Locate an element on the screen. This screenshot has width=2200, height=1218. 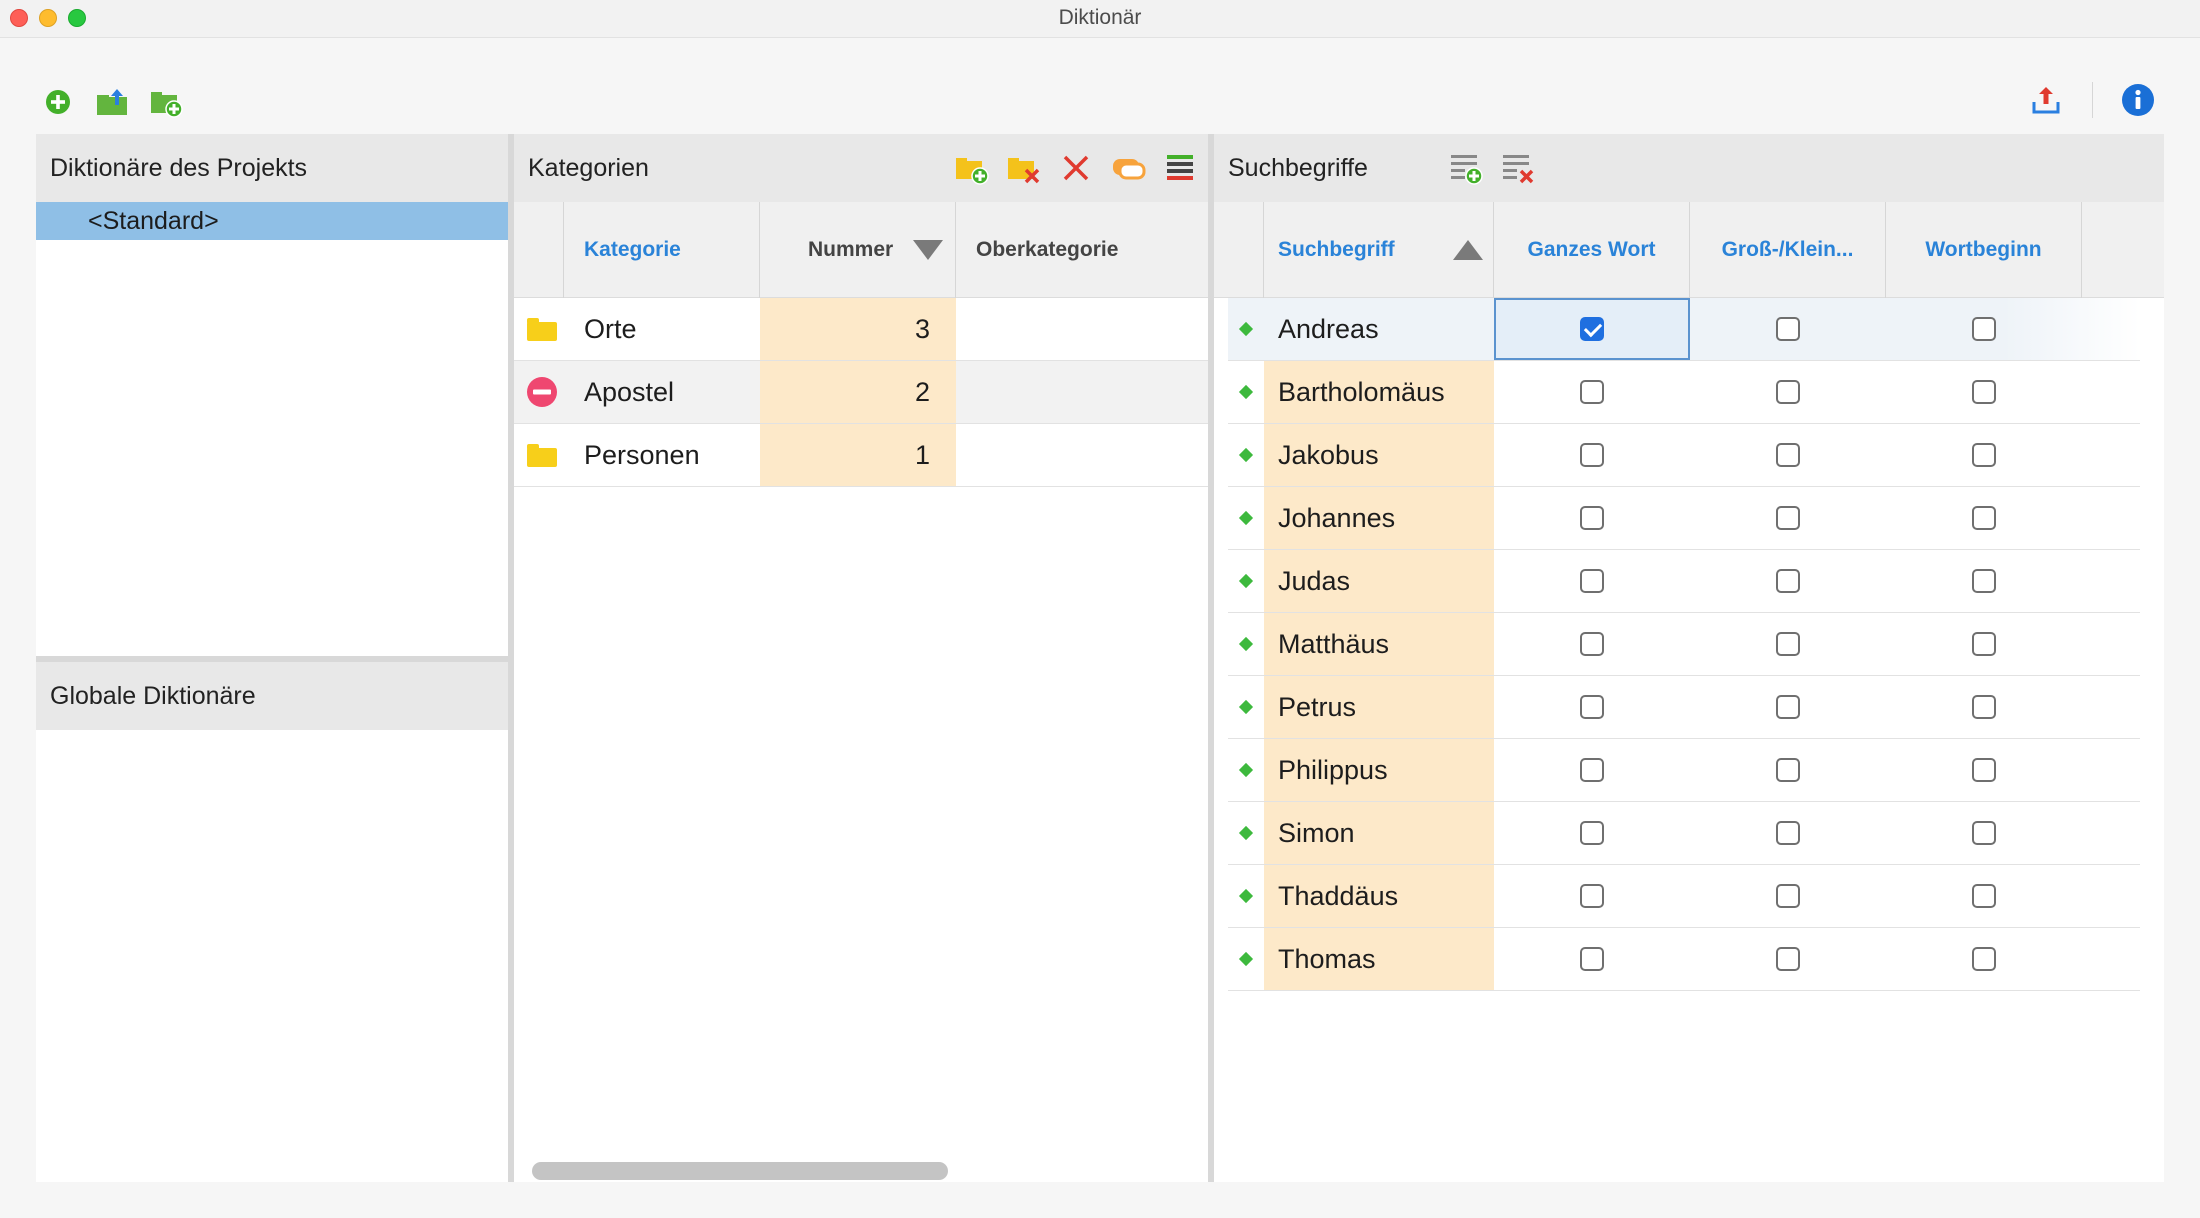
delete-list-item-icon is located at coordinates (1518, 169).